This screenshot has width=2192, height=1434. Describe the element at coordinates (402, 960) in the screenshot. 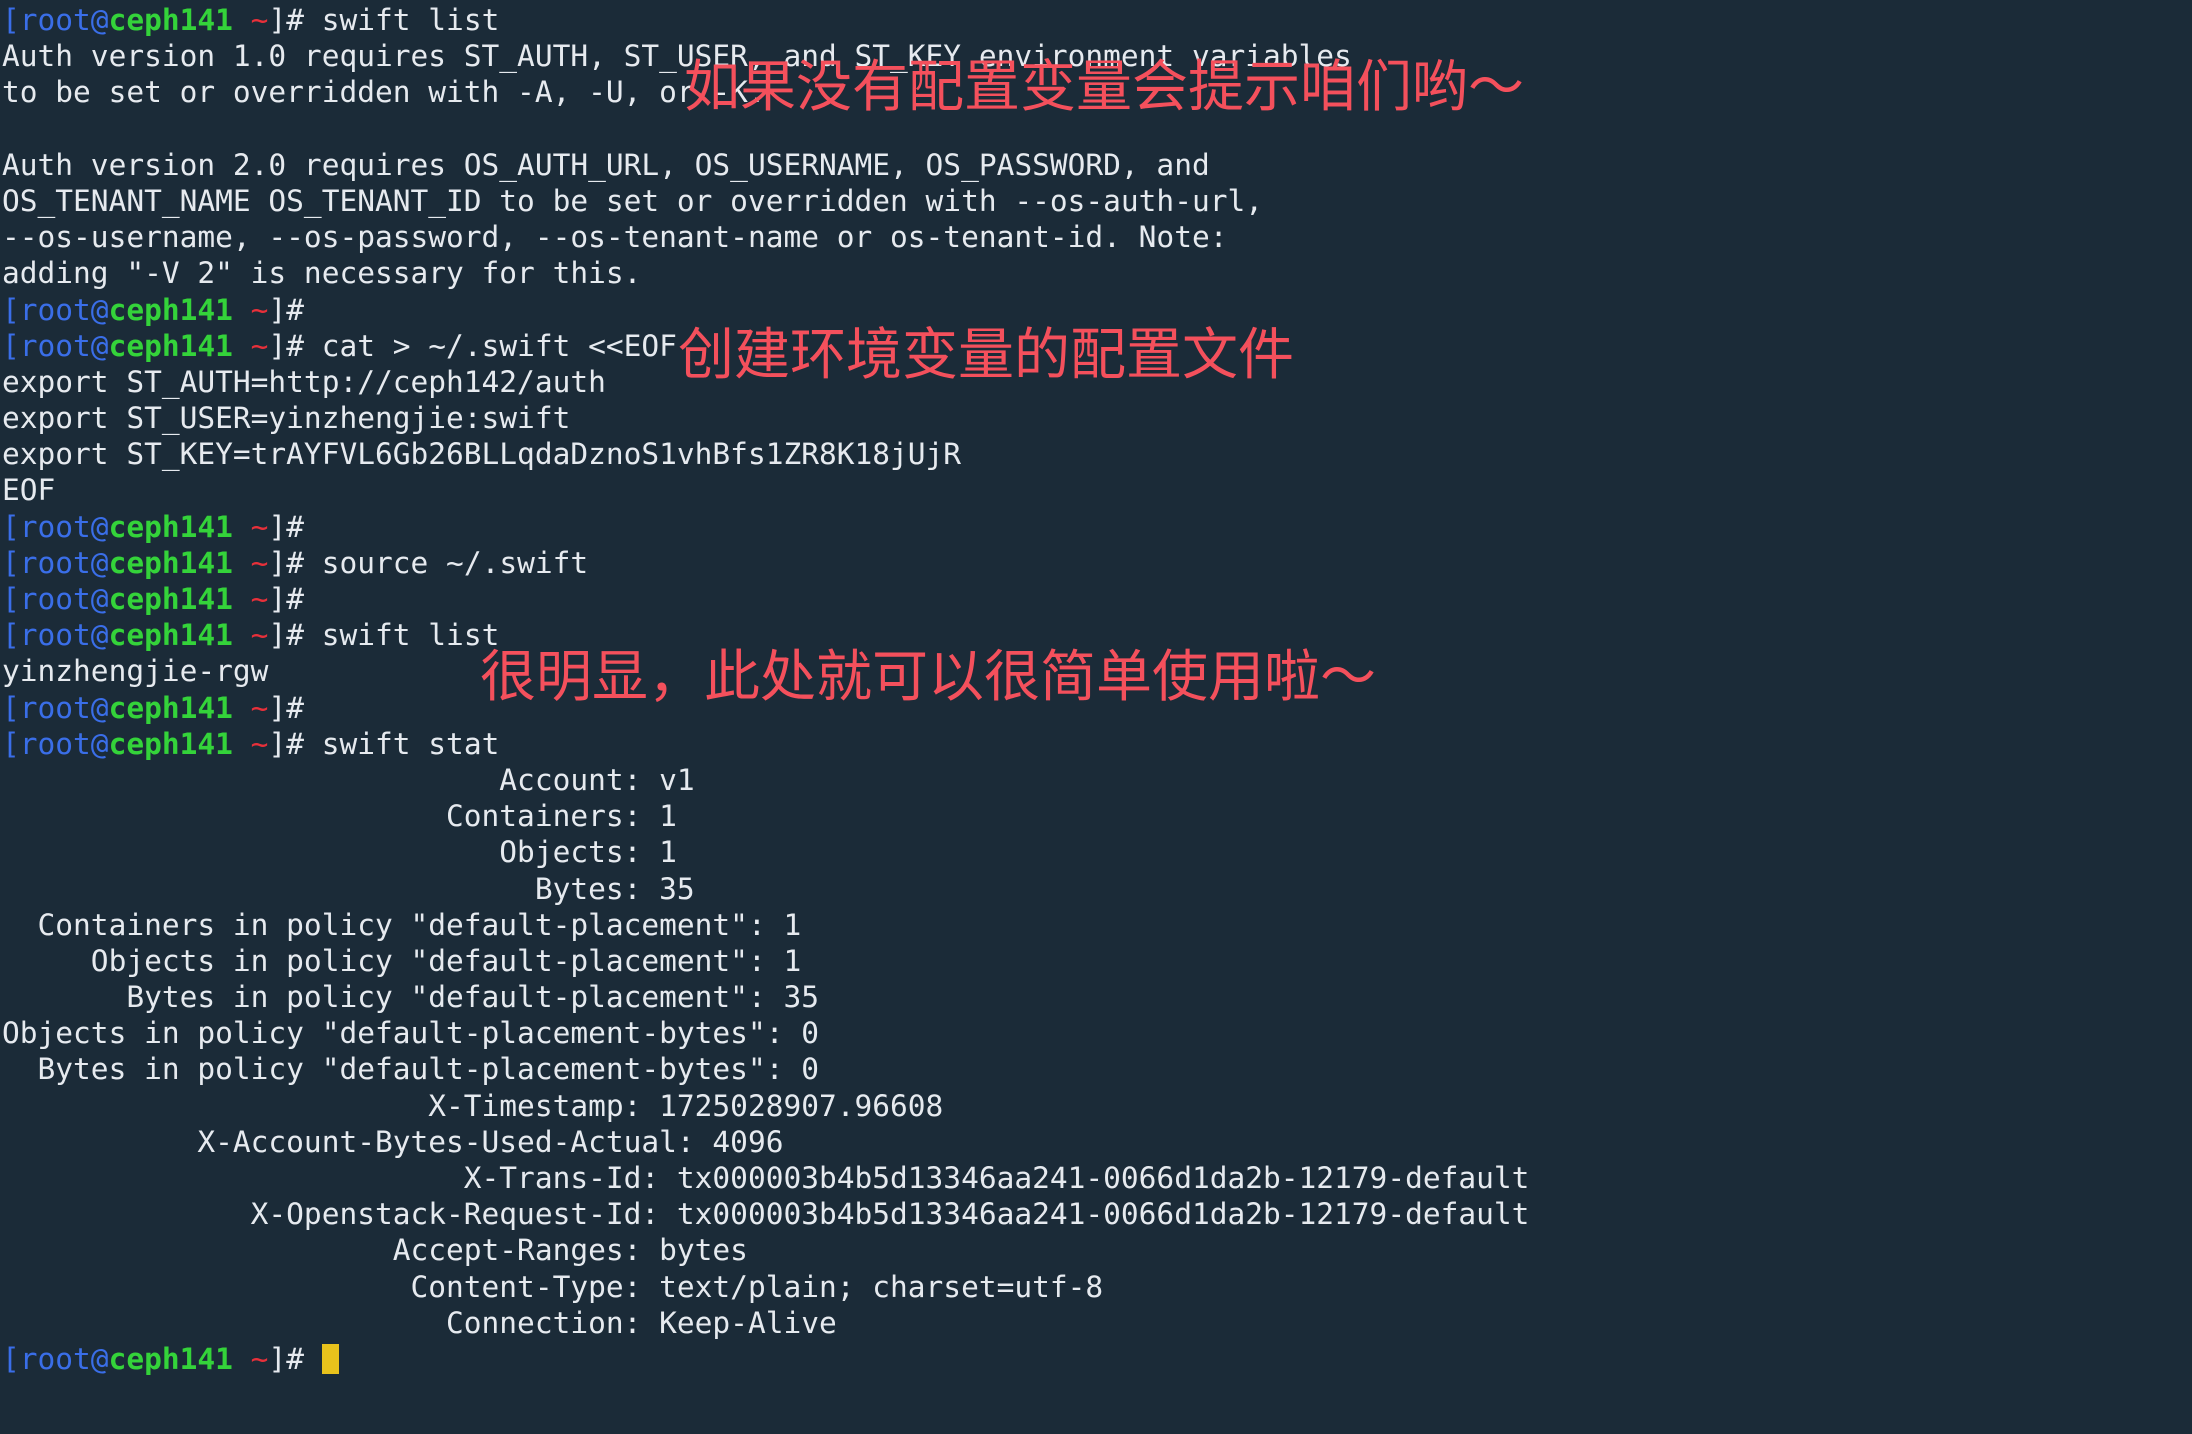

I see `terminal-output-text: Objects in policy "default-placement": 1` at that location.